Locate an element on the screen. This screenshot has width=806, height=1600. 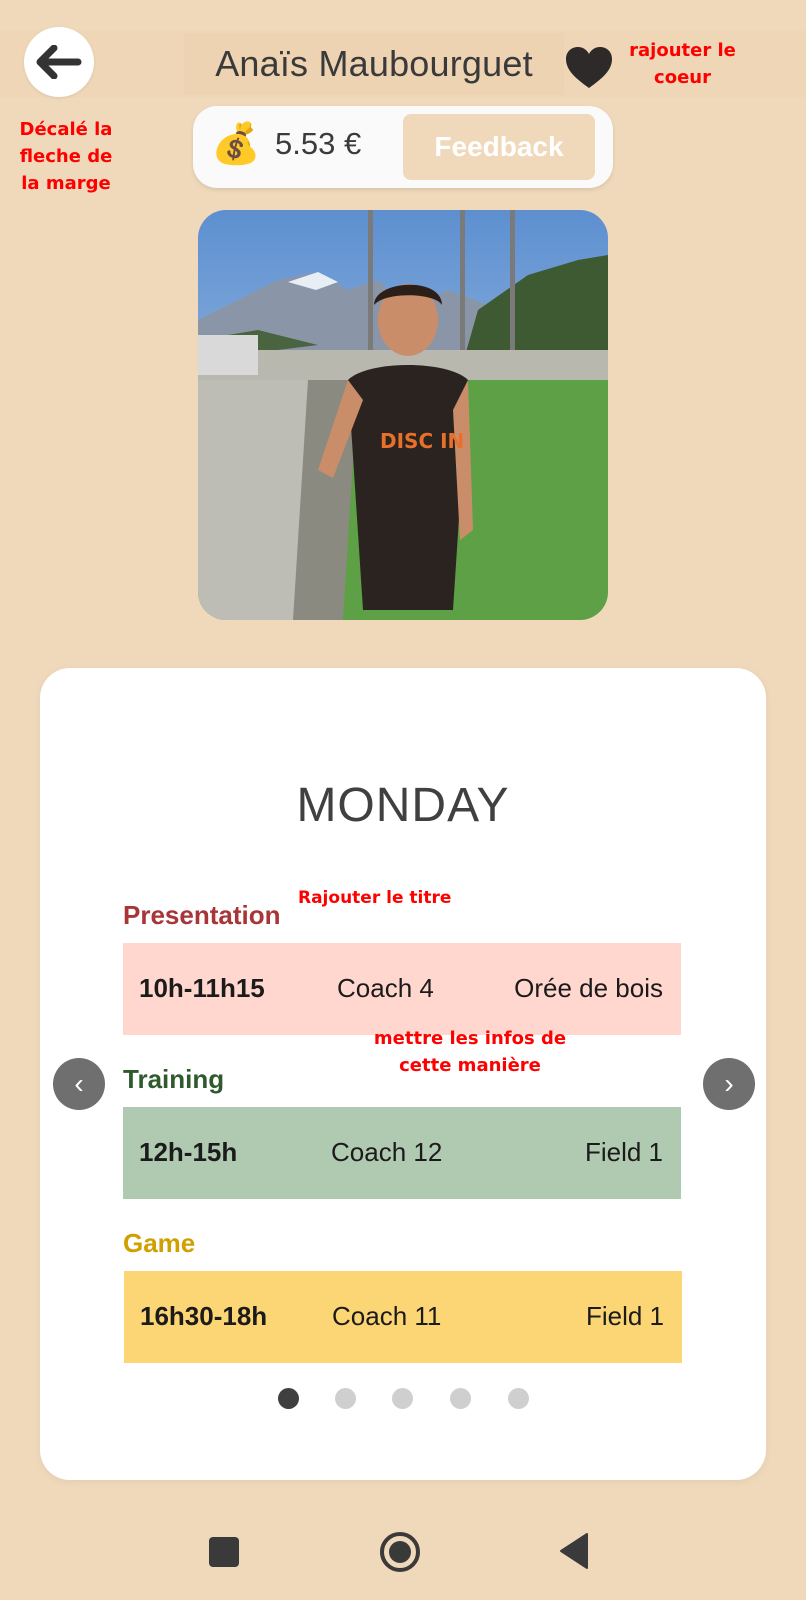
session-row-presentation: 10h-11h15 Coach 4 Orée de bois is located at coordinates (402, 989).